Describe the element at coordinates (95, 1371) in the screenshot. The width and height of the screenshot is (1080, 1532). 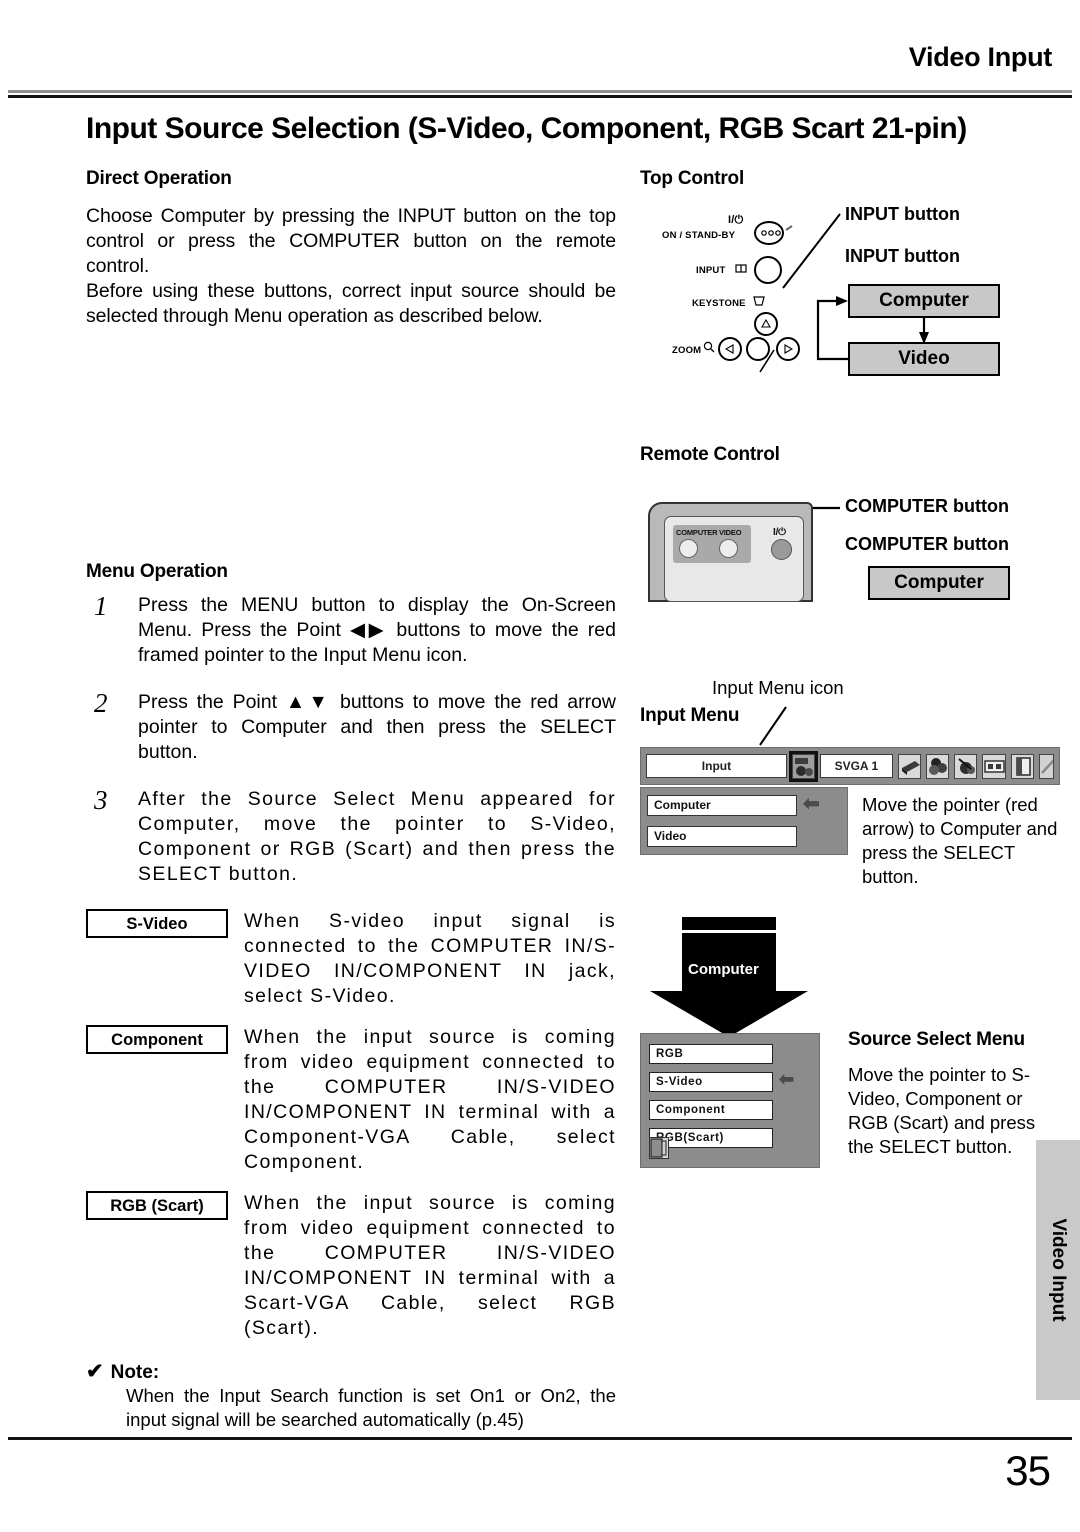
I see `check-icon: ✔` at that location.